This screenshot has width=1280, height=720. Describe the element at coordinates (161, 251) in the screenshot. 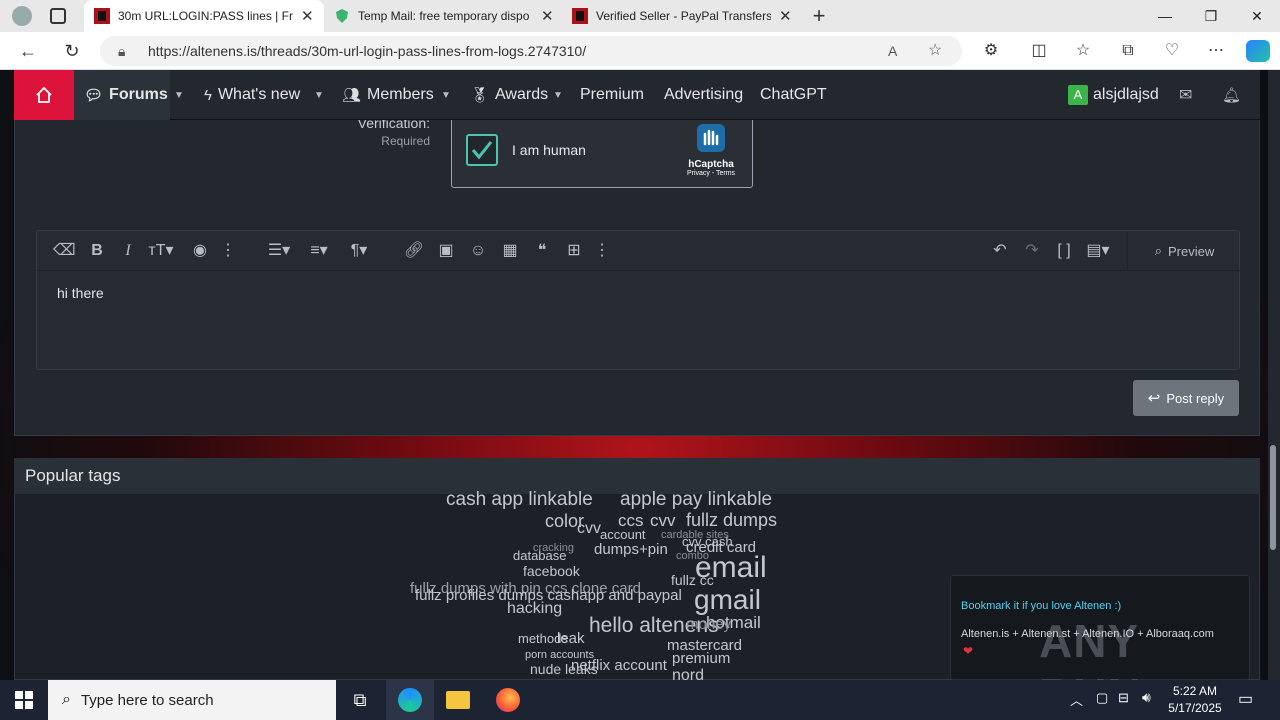

I see `font-size-icon: тT▾` at that location.